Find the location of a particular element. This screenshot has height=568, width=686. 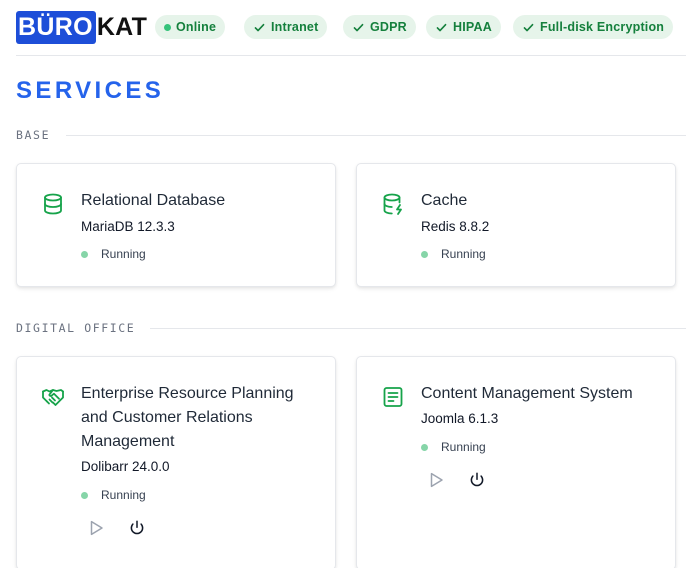

badge-label: GDPR is located at coordinates (388, 27).